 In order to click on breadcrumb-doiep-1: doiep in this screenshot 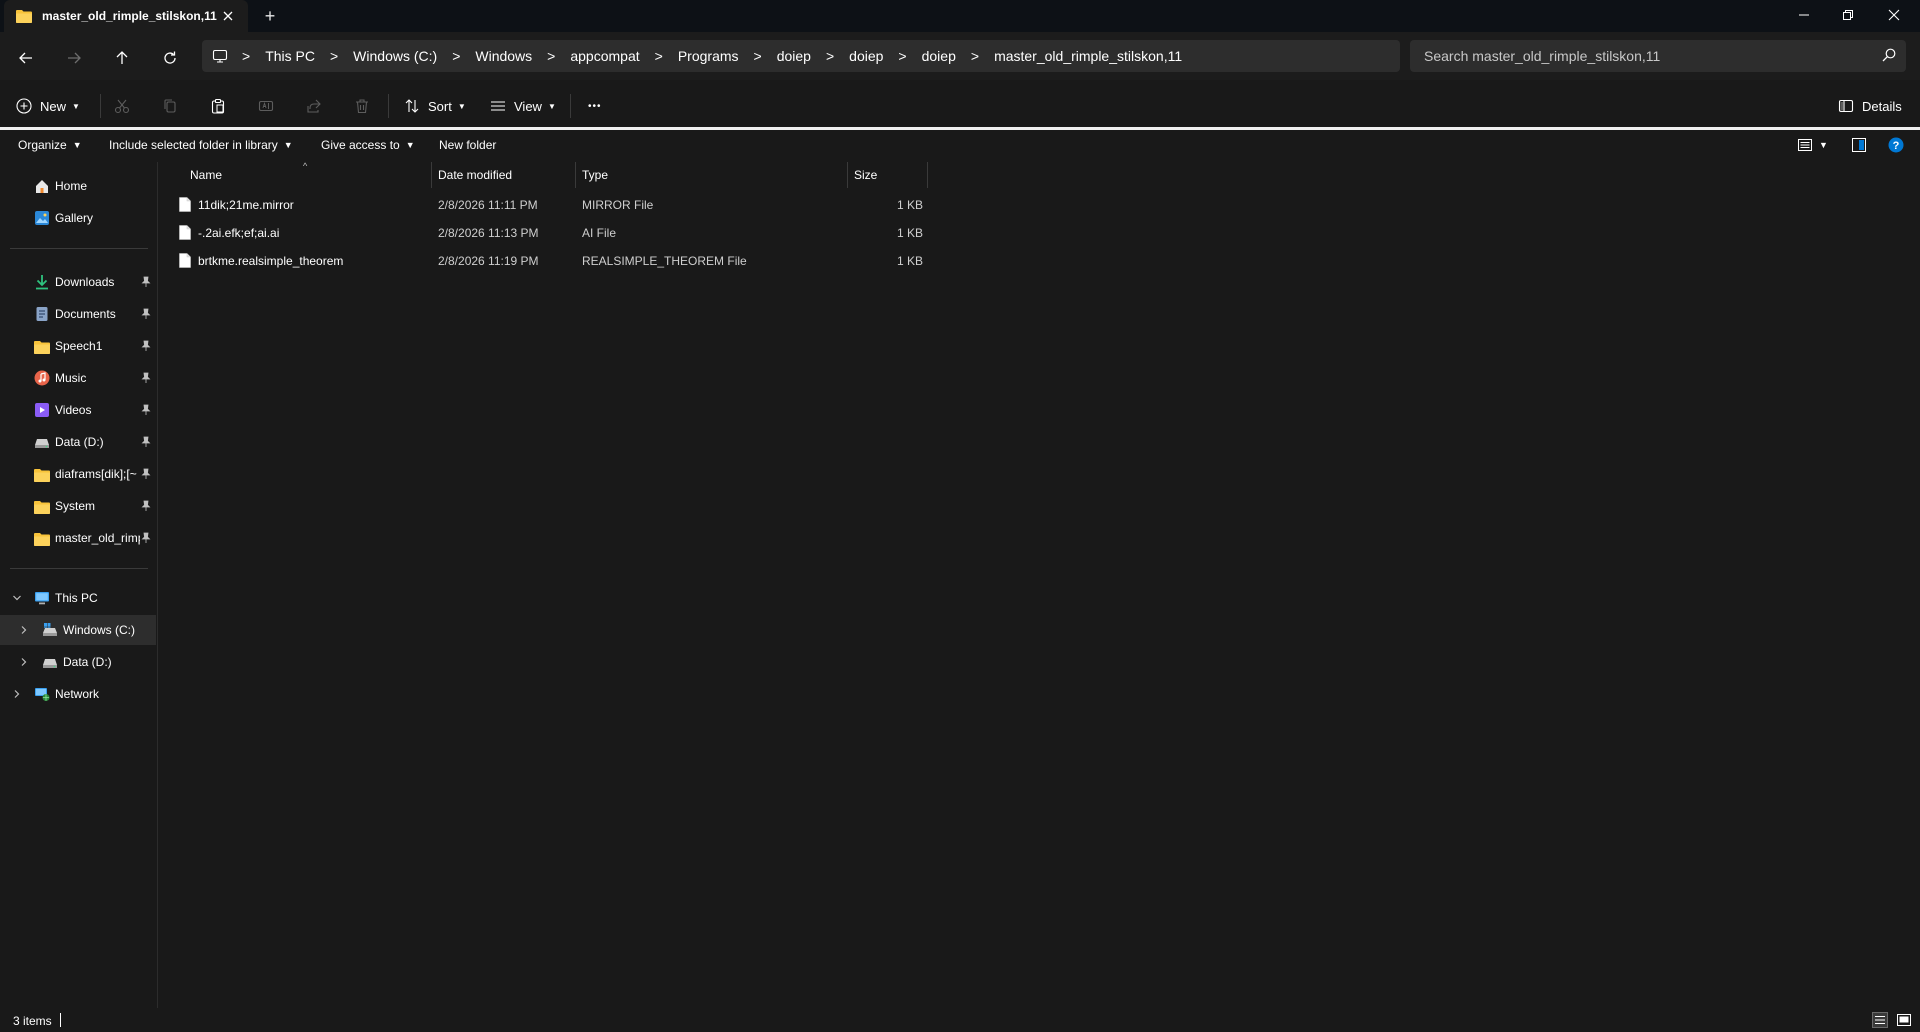, I will do `click(794, 56)`.